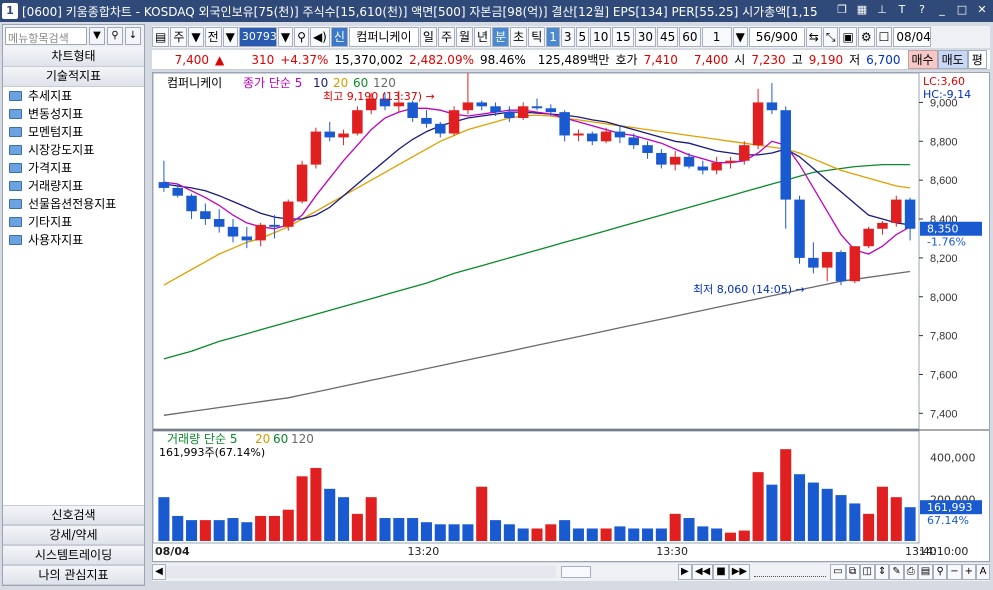 The image size is (993, 590). What do you see at coordinates (830, 37) in the screenshot?
I see `zoom-icon: ⤡` at bounding box center [830, 37].